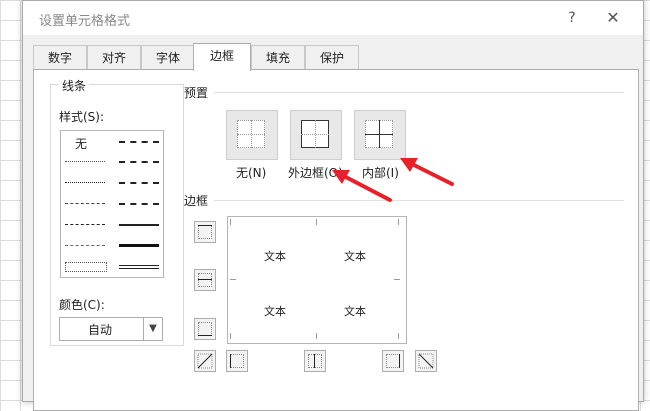 The height and width of the screenshot is (411, 650). Describe the element at coordinates (196, 201) in the screenshot. I see `border-label: 边框` at that location.